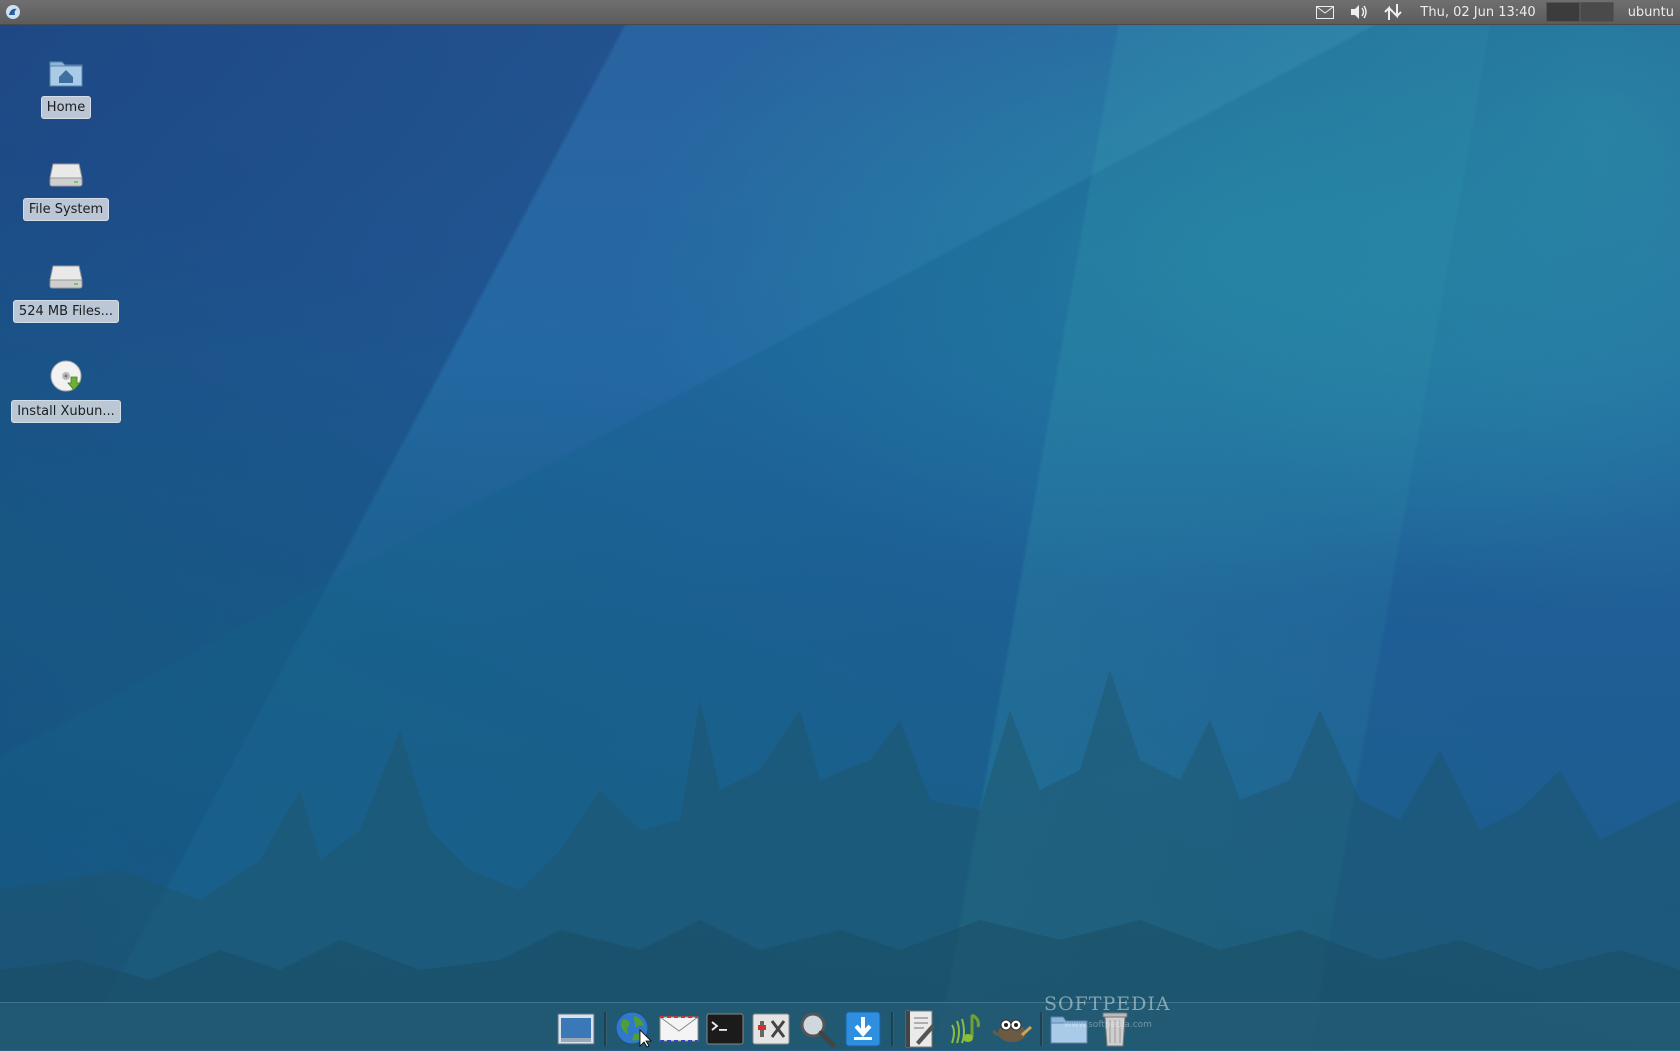 The image size is (1680, 1051). I want to click on dock-text-editor, so click(920, 1029).